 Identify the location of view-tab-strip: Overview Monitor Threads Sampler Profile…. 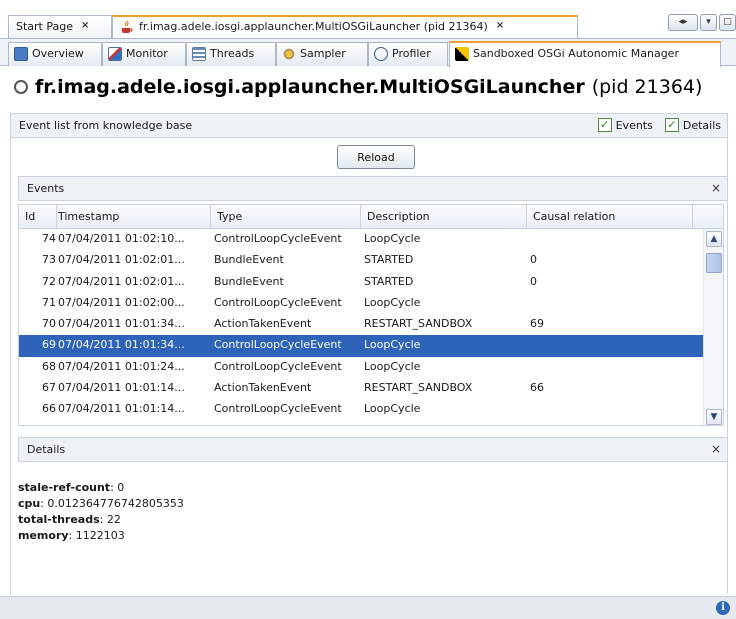
(368, 52).